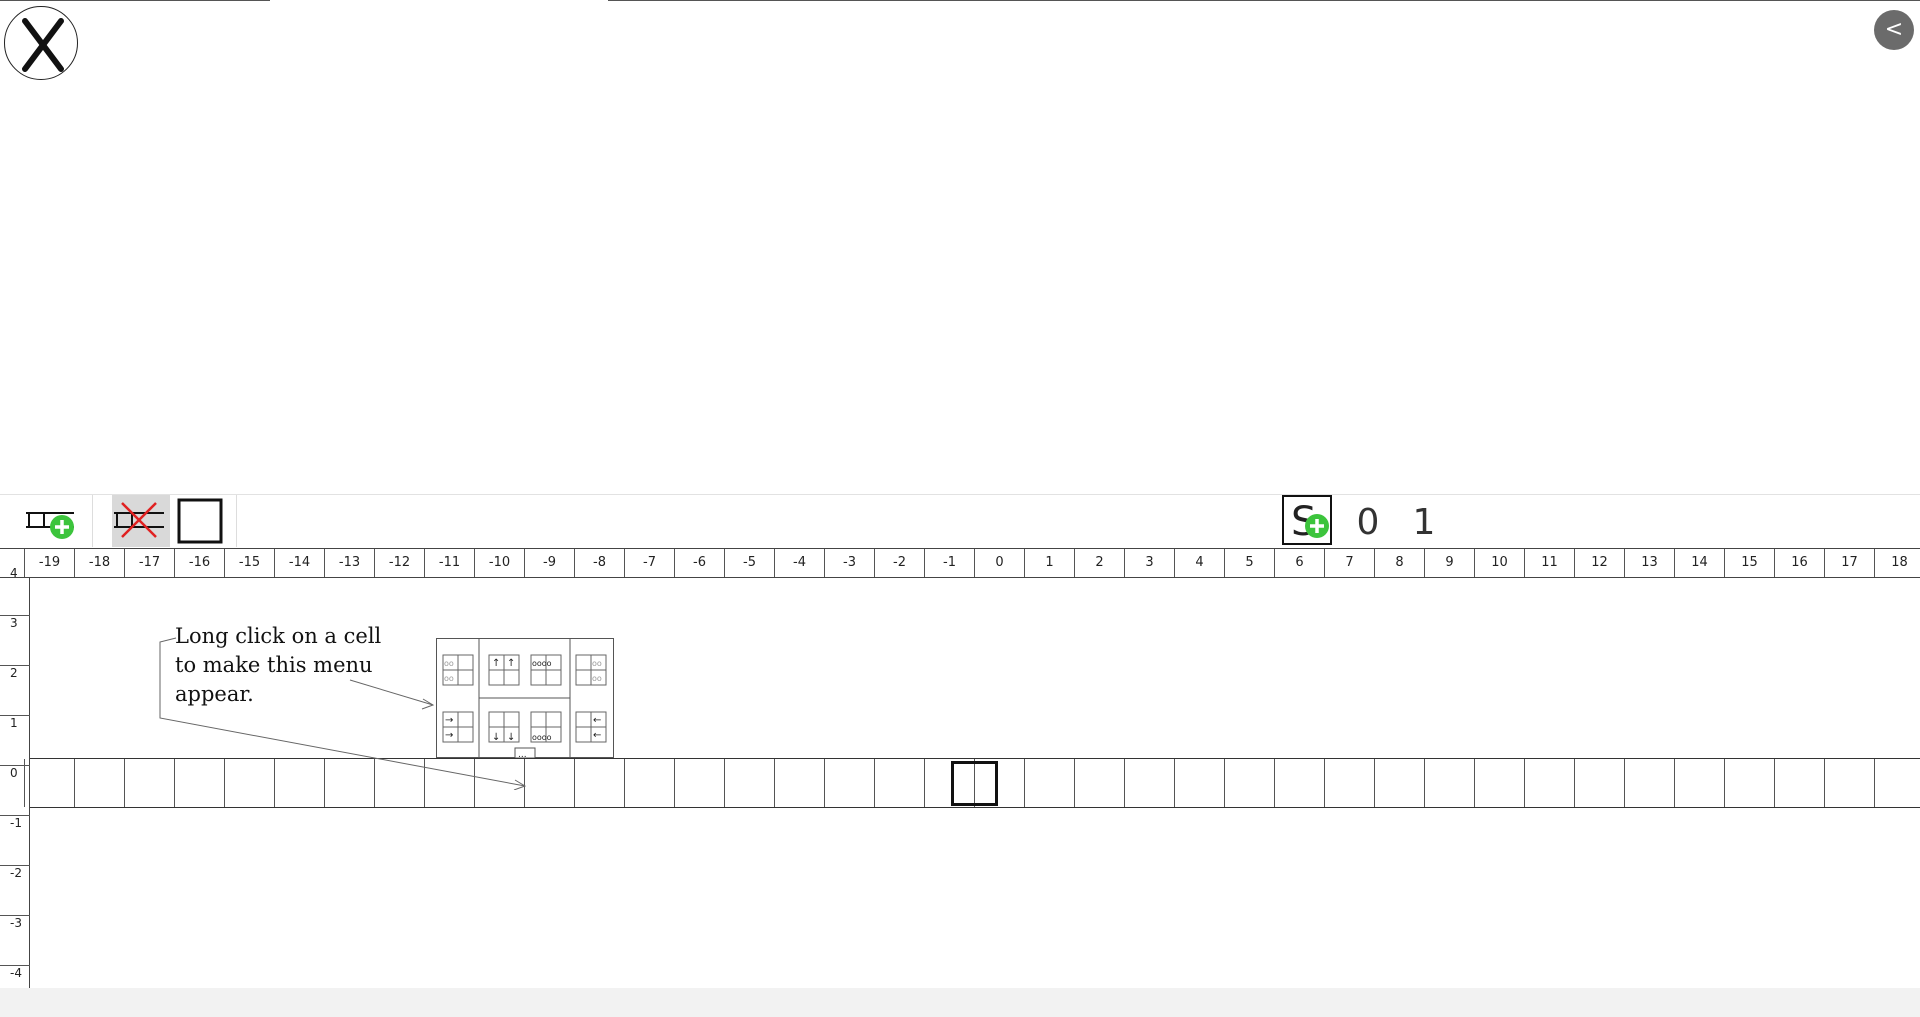 The width and height of the screenshot is (1920, 1017). I want to click on blank-symbol-button, so click(200, 521).